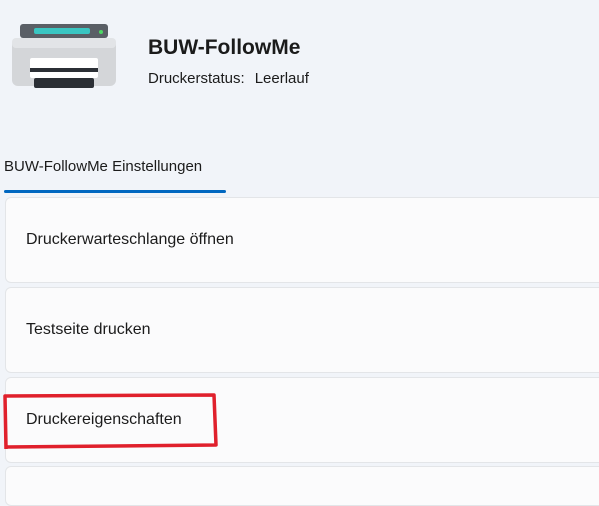 The width and height of the screenshot is (599, 506). Describe the element at coordinates (88, 329) in the screenshot. I see `print-test-page-label: Testseite drucken` at that location.